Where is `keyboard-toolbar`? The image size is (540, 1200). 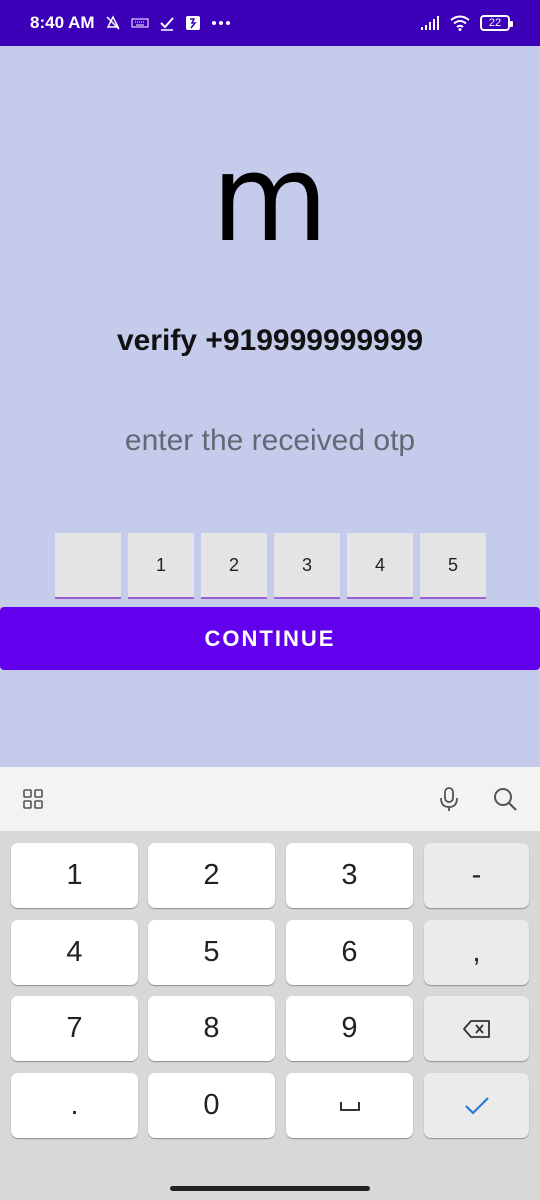 keyboard-toolbar is located at coordinates (270, 799).